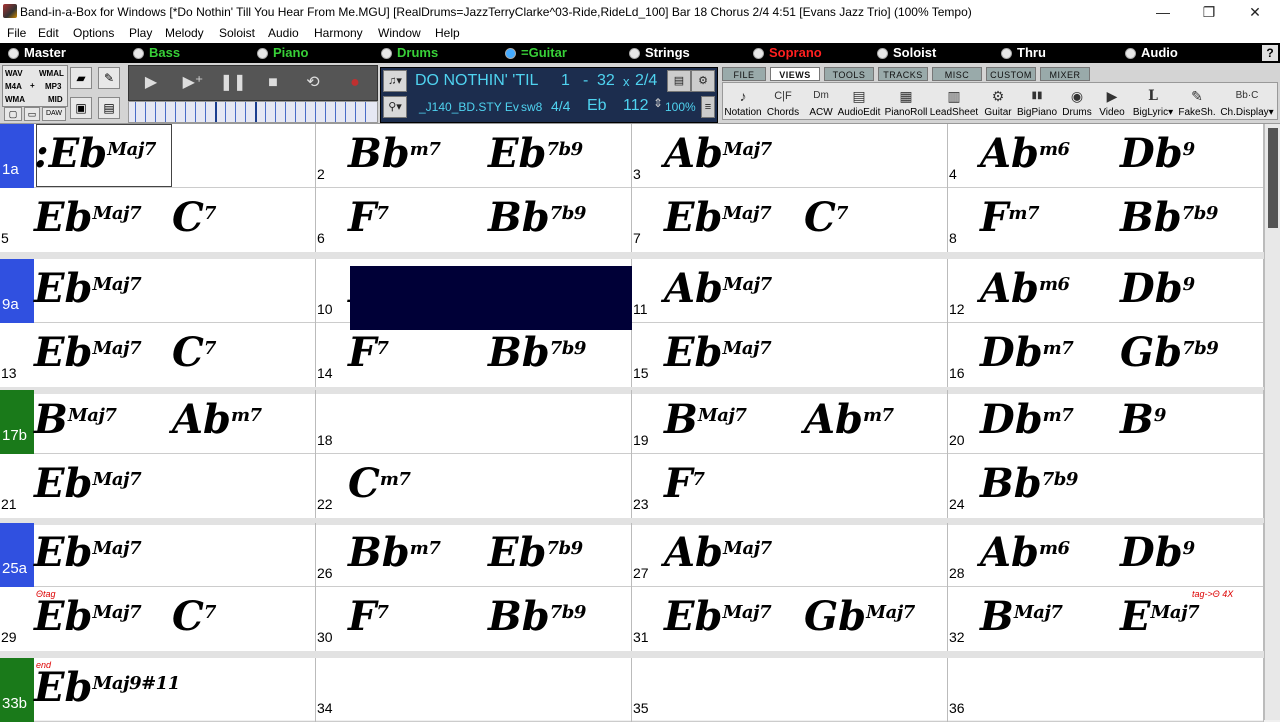 This screenshot has width=1280, height=722. What do you see at coordinates (743, 102) in the screenshot?
I see `view-notation-button: ♪ Notation` at bounding box center [743, 102].